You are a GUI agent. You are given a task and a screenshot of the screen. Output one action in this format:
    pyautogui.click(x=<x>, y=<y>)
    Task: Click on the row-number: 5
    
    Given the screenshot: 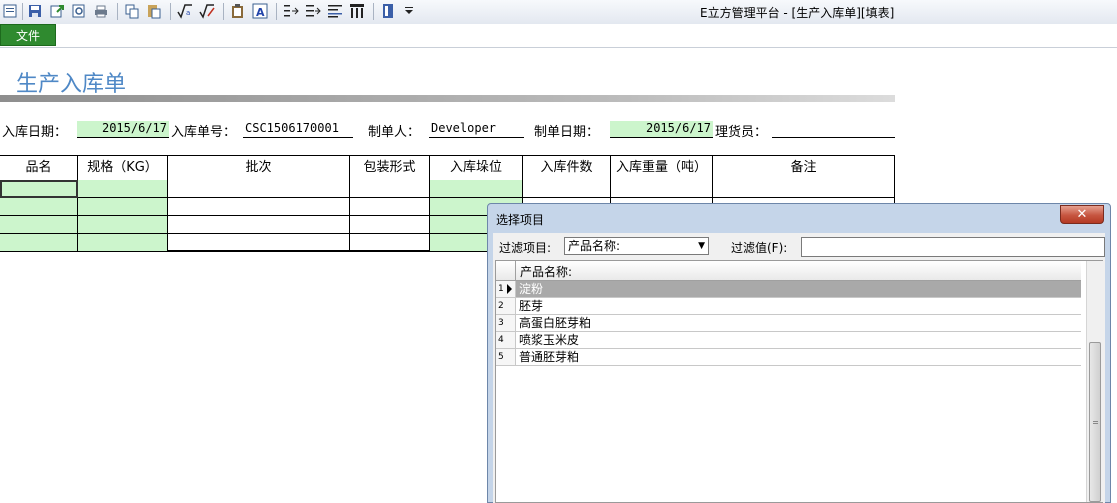 What is the action you would take?
    pyautogui.click(x=506, y=357)
    